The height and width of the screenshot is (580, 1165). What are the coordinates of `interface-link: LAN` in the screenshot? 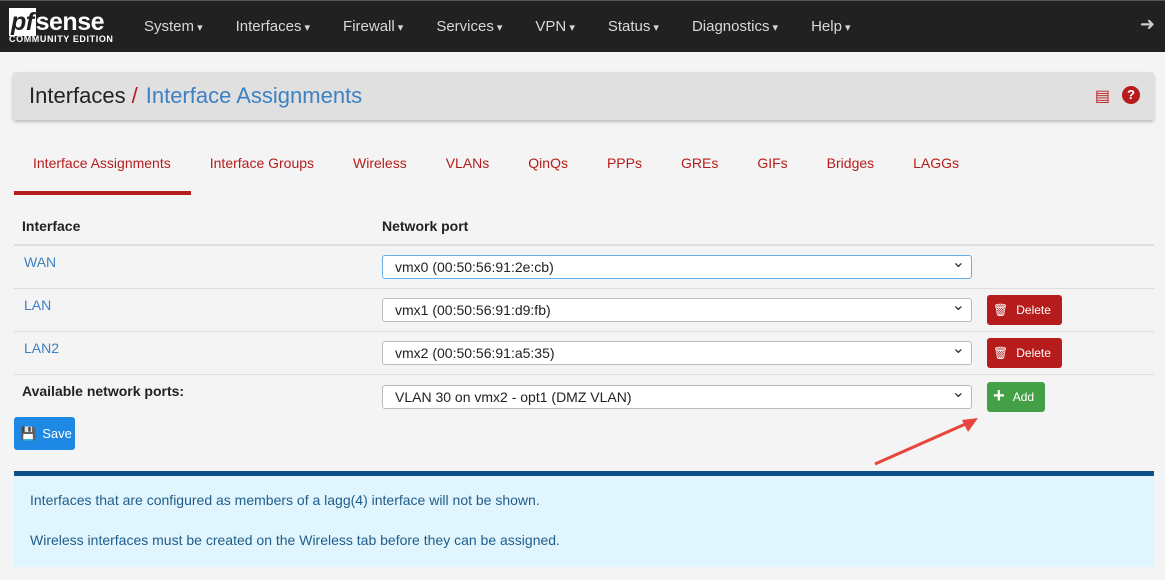 It's located at (37, 305).